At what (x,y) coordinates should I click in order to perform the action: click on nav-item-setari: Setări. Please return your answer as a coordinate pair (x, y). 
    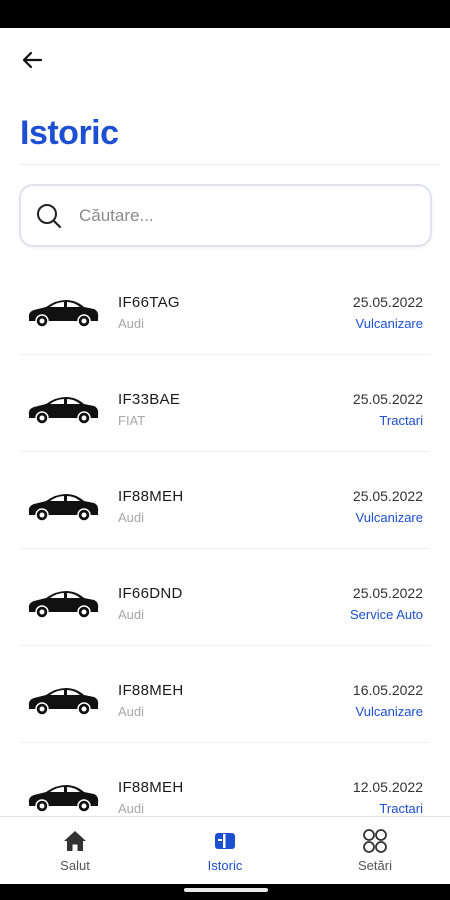
    Looking at the image, I should click on (375, 850).